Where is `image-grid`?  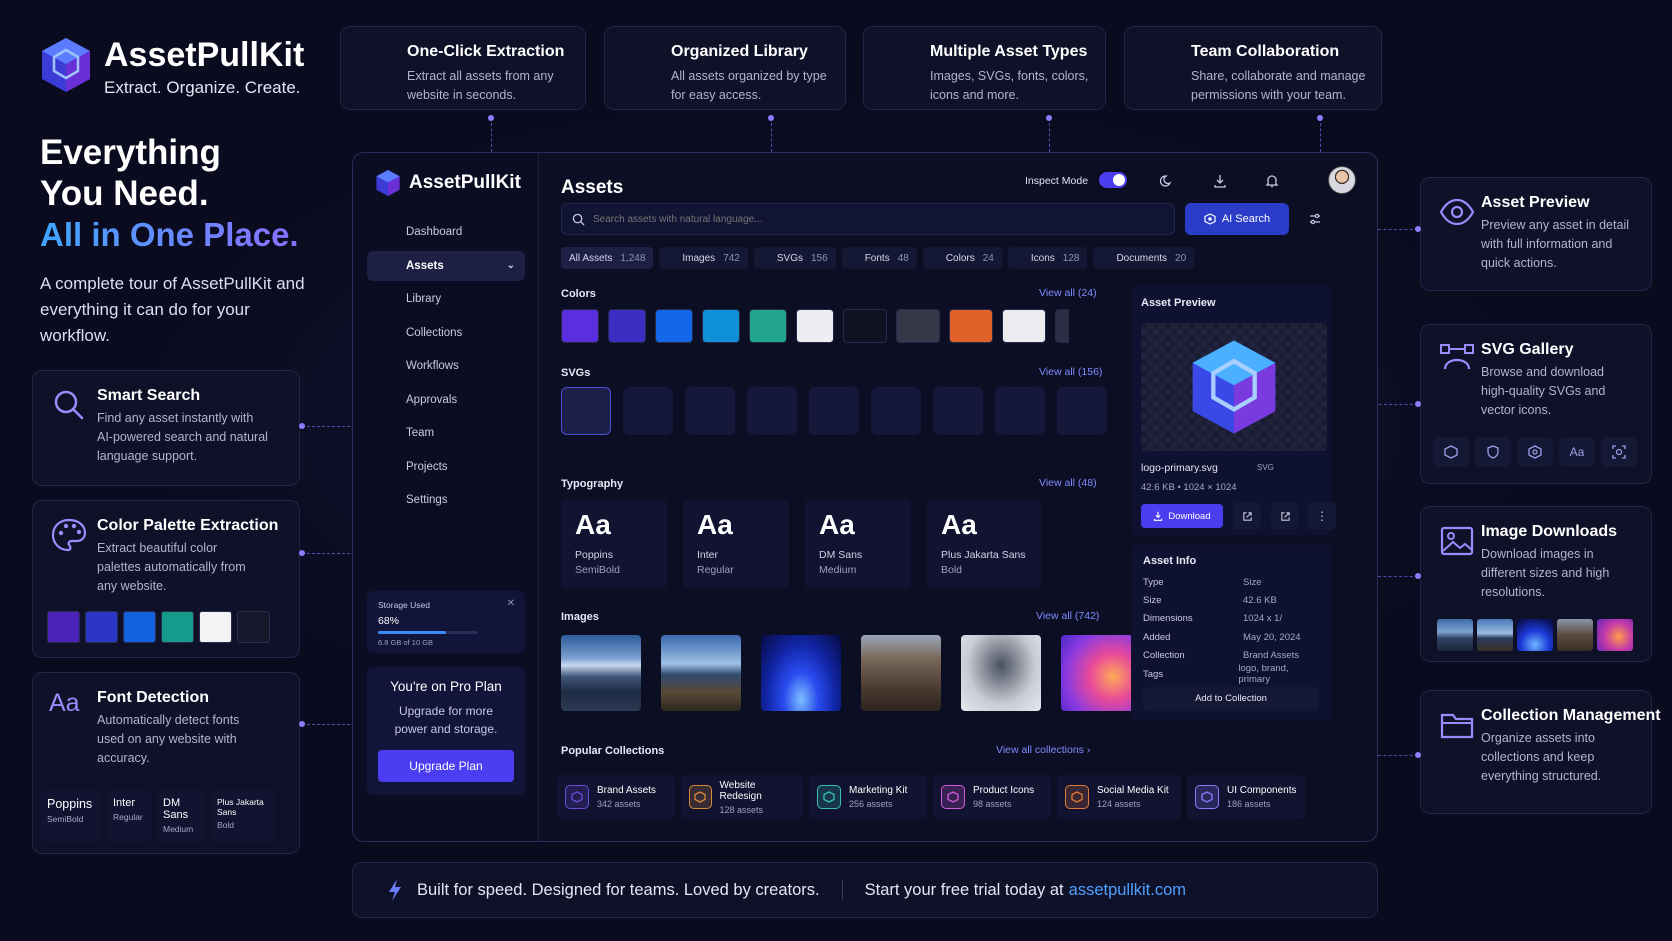
image-grid is located at coordinates (851, 673).